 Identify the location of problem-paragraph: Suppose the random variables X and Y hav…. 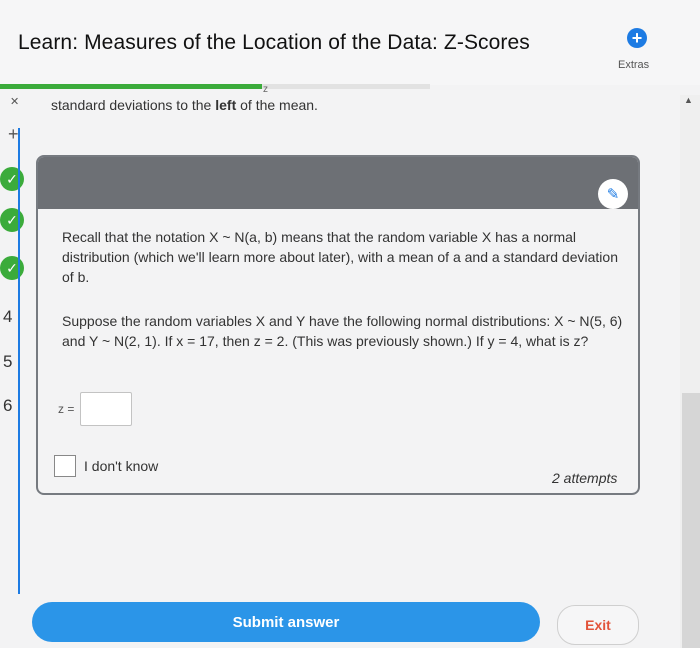
(342, 331).